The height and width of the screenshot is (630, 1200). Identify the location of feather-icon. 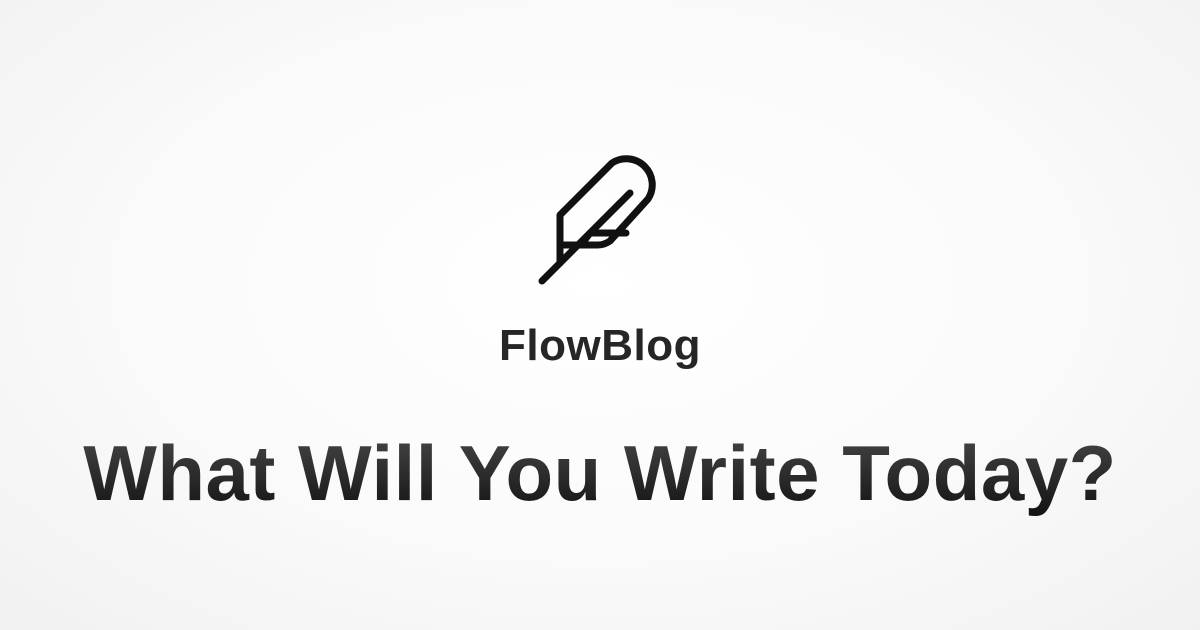
(605, 220).